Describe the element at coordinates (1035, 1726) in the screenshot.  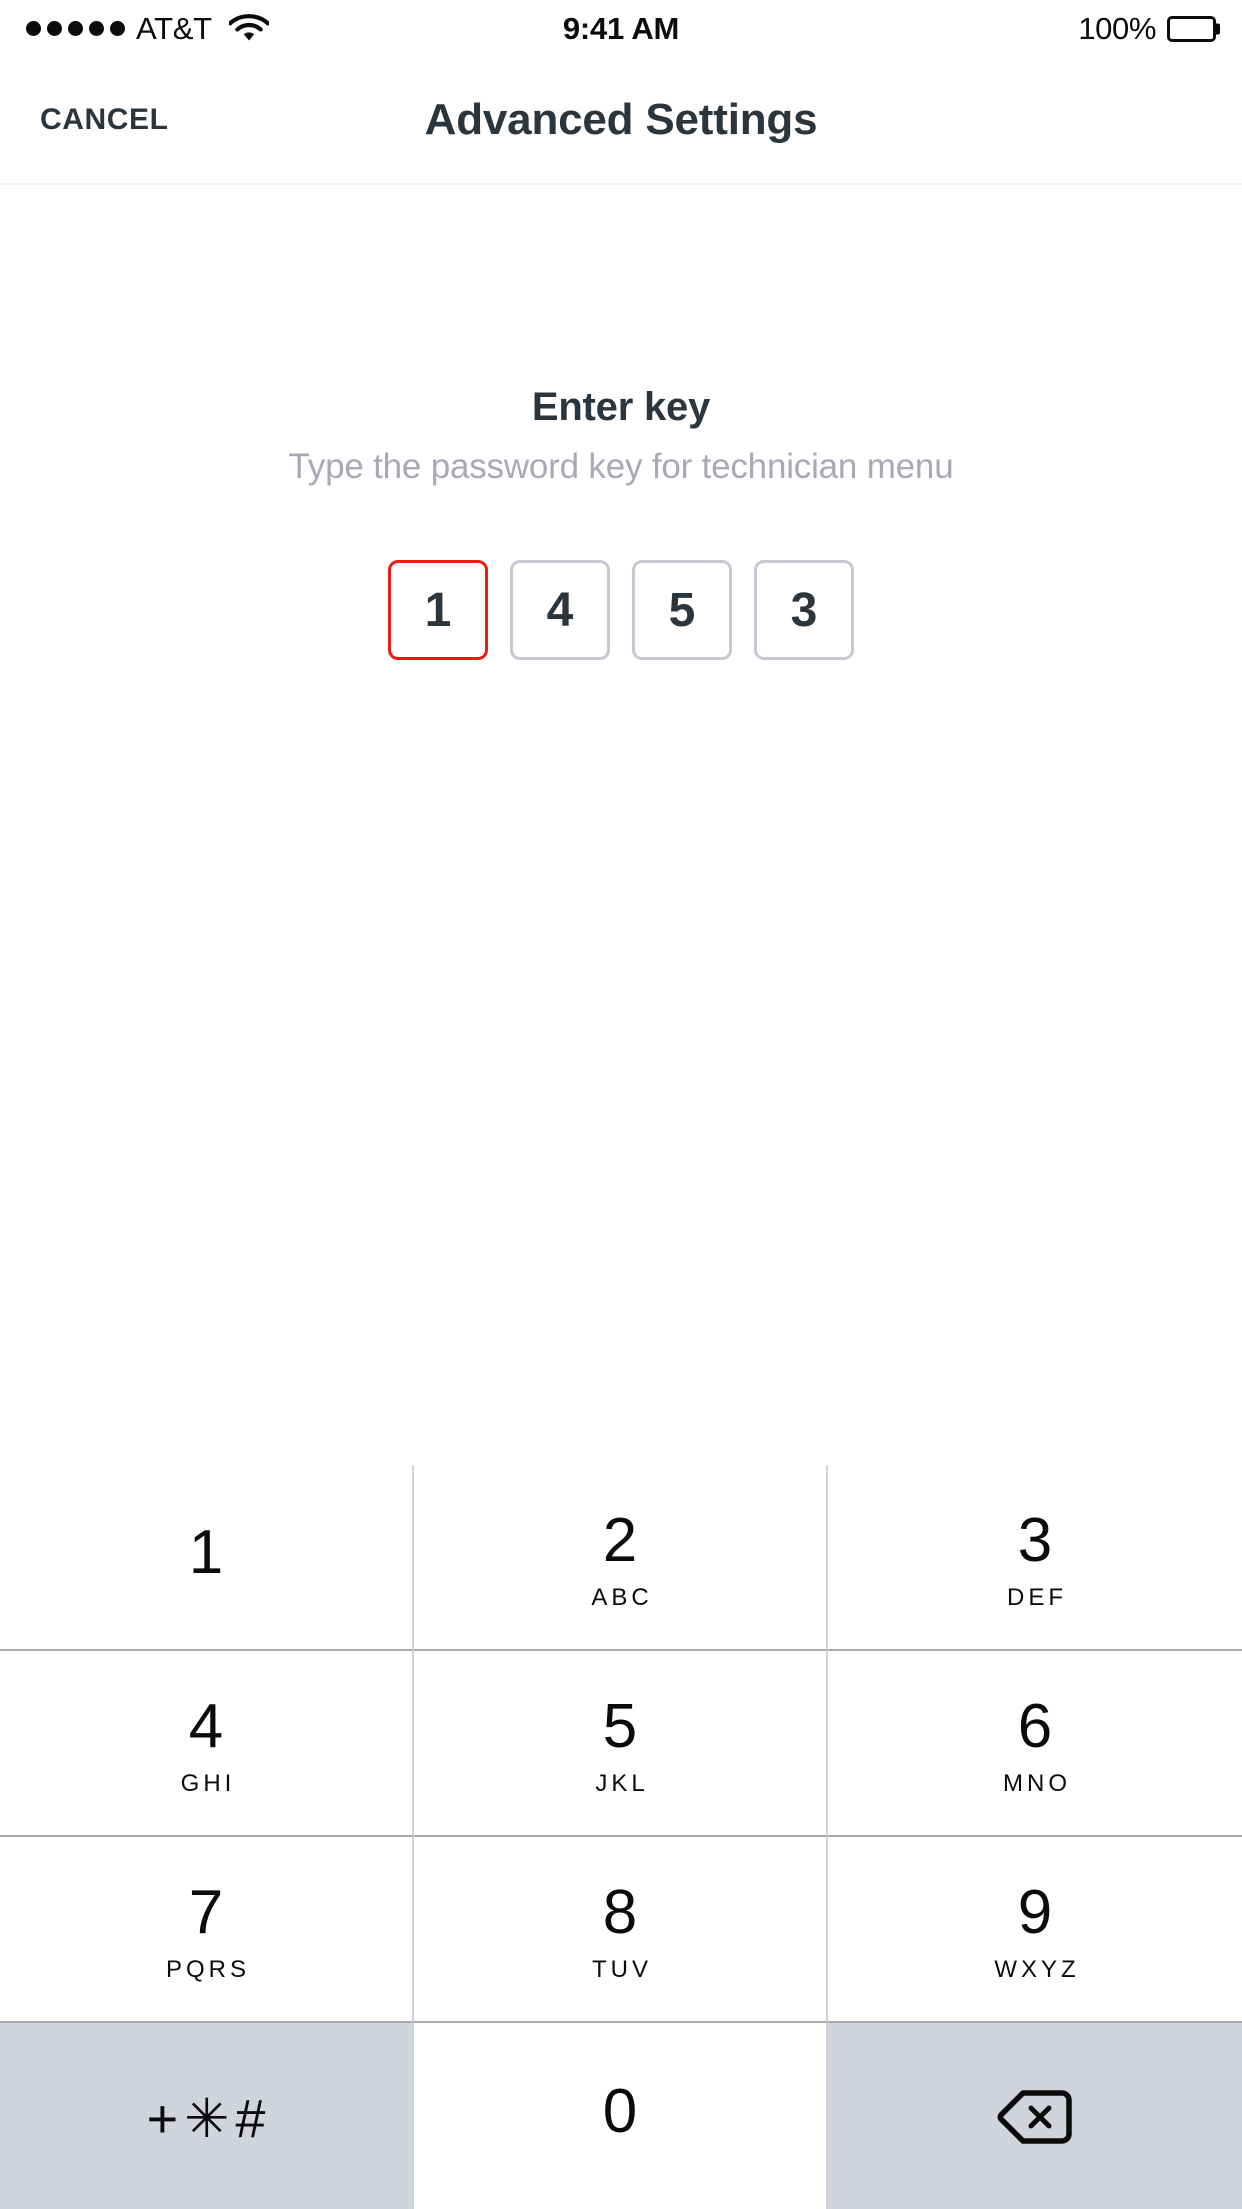
I see `keypad-digit-6: 6` at that location.